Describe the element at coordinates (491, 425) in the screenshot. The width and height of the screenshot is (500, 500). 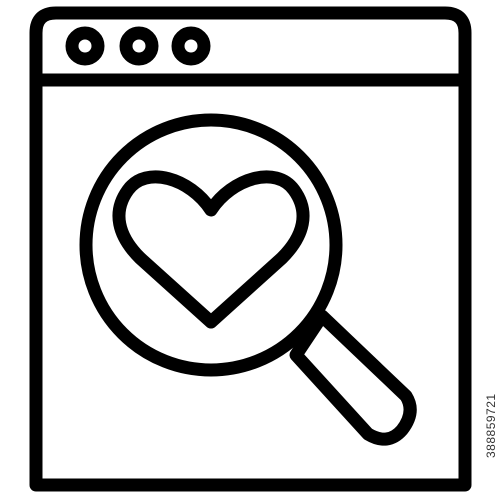
I see `stock-id-watermark: 388859721` at that location.